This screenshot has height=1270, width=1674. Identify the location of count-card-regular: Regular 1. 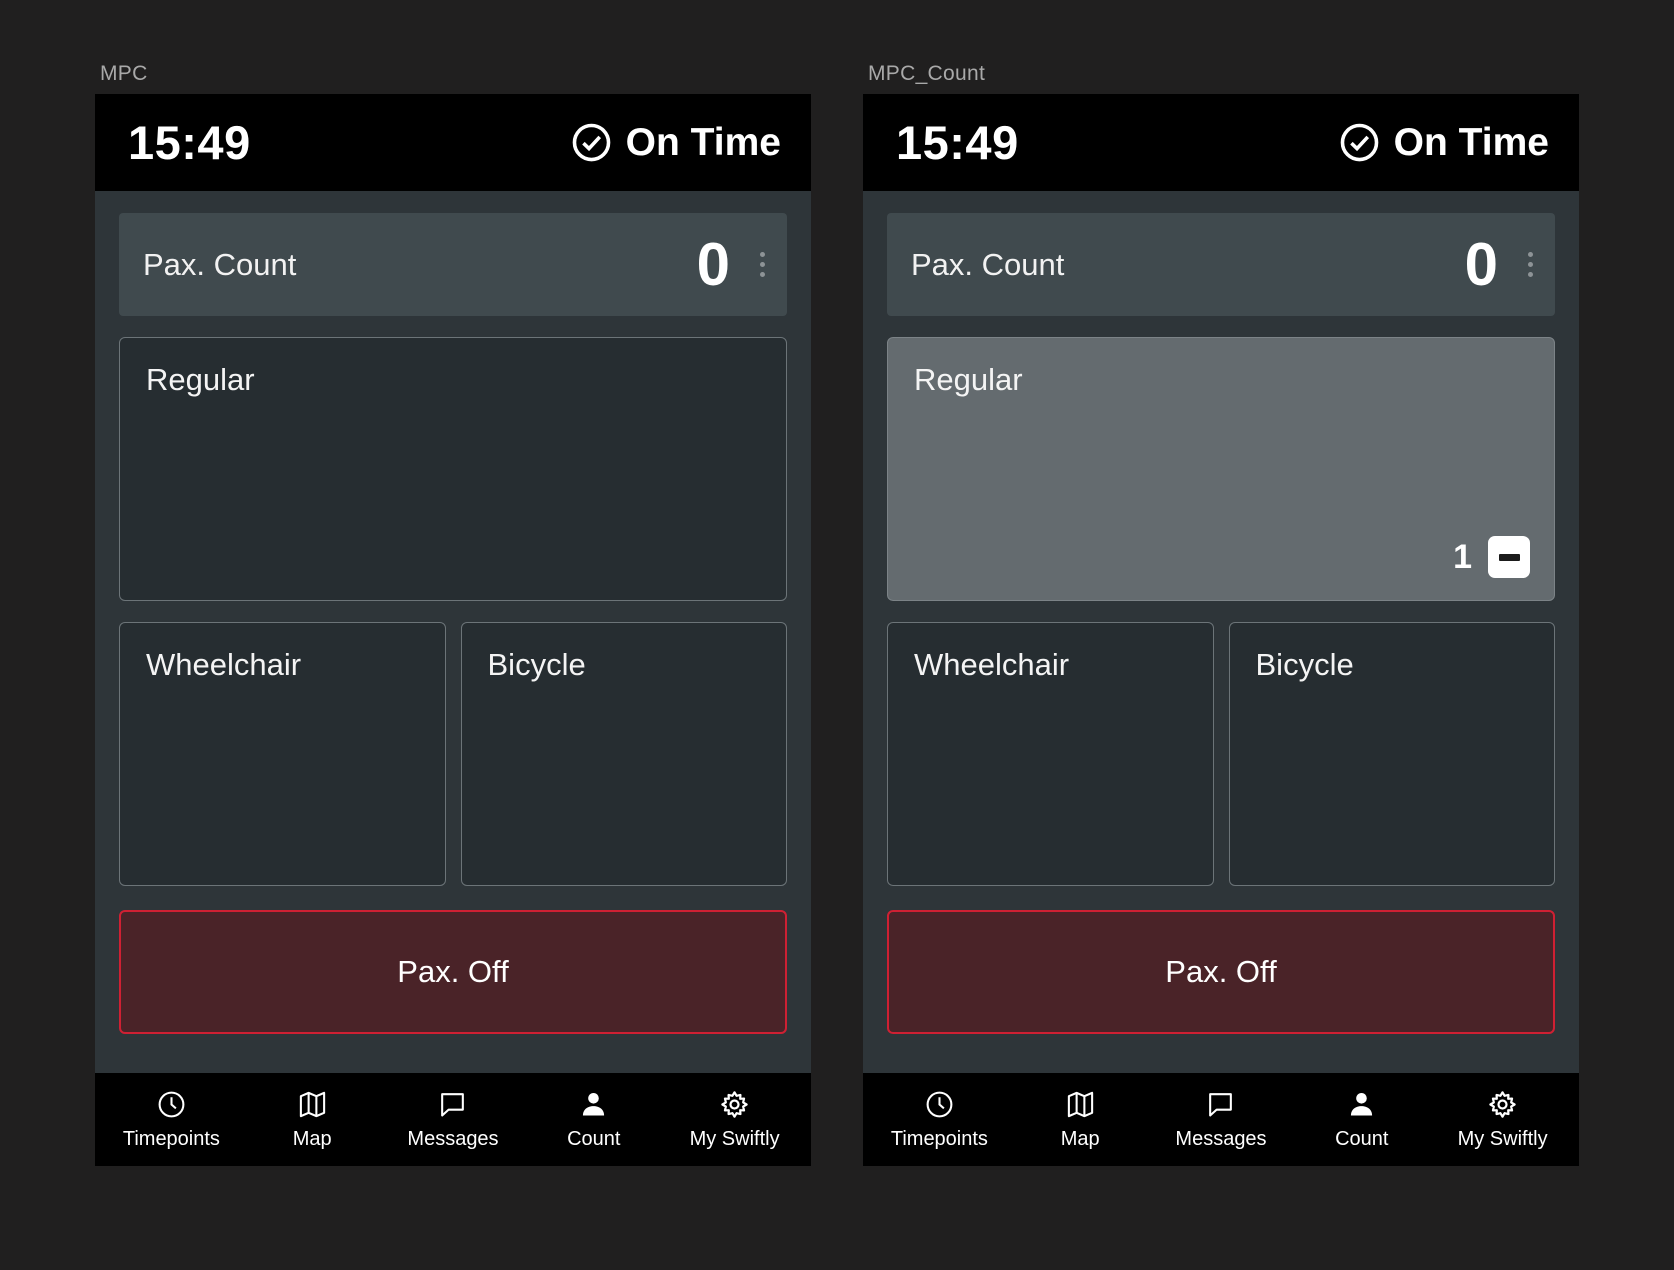
(1221, 469).